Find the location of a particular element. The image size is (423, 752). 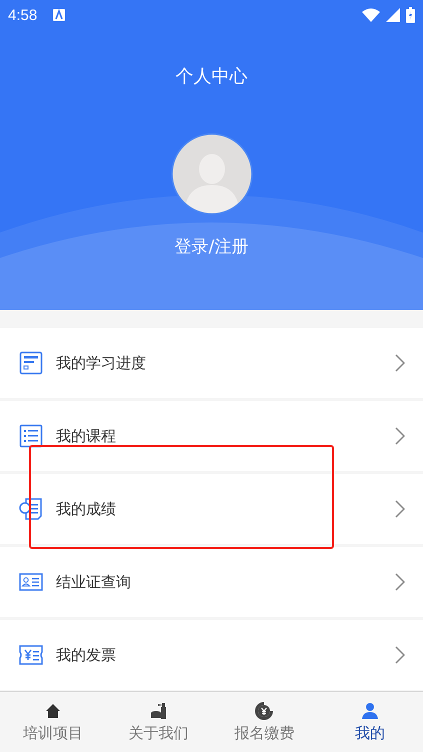

page-title: 个人中心 is located at coordinates (212, 76).